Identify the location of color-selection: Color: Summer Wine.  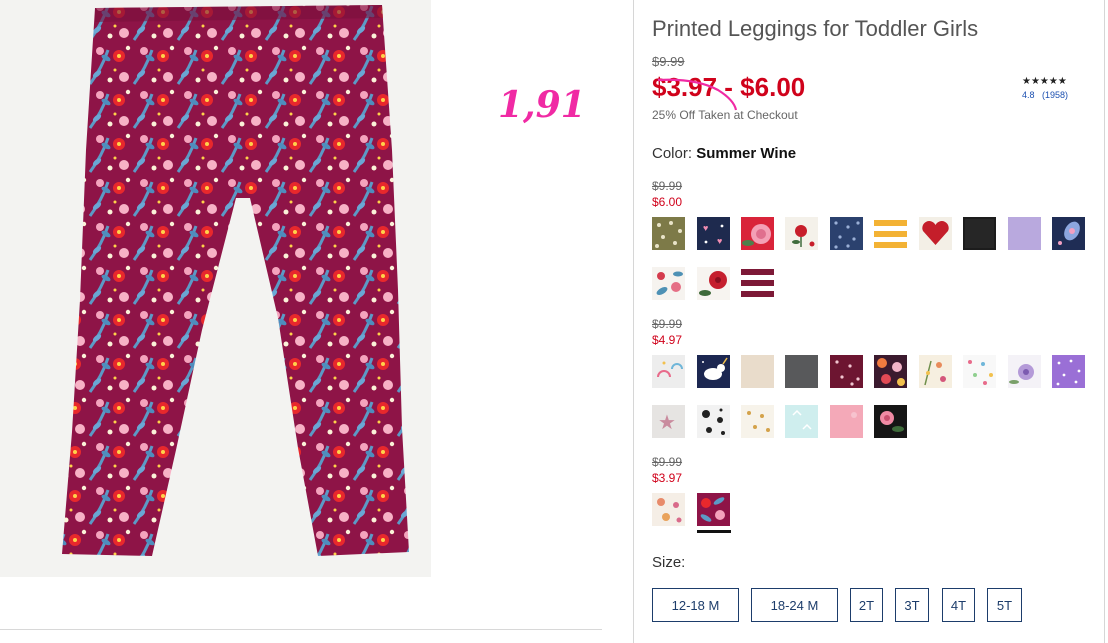
(724, 153).